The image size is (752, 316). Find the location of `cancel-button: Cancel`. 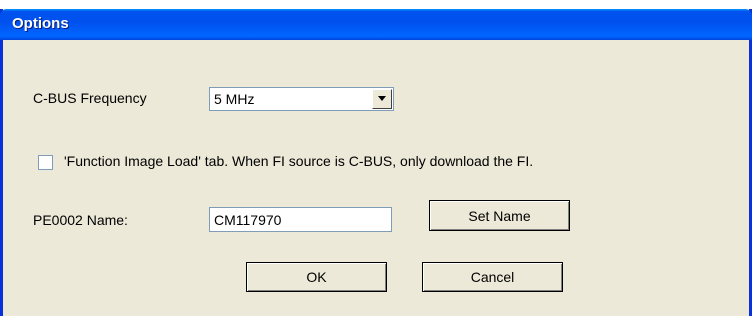

cancel-button: Cancel is located at coordinates (492, 277).